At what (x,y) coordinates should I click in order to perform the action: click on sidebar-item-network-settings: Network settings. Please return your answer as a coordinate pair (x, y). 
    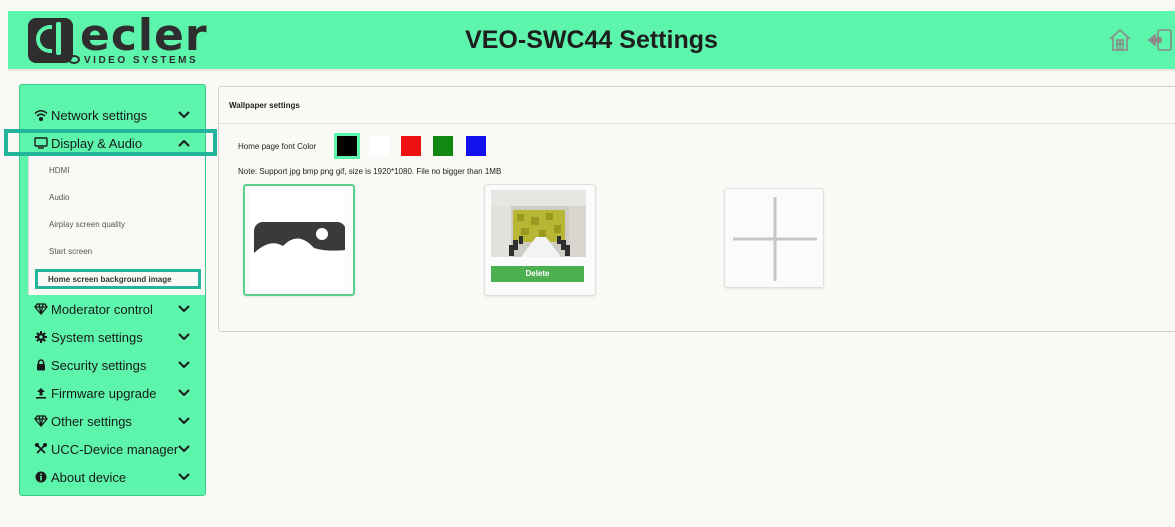
    Looking at the image, I should click on (112, 115).